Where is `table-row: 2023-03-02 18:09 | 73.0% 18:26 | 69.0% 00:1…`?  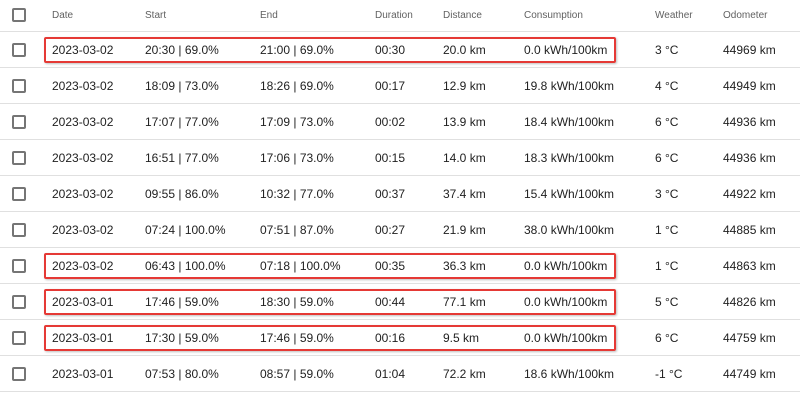 table-row: 2023-03-02 18:09 | 73.0% 18:26 | 69.0% 00:1… is located at coordinates (400, 86).